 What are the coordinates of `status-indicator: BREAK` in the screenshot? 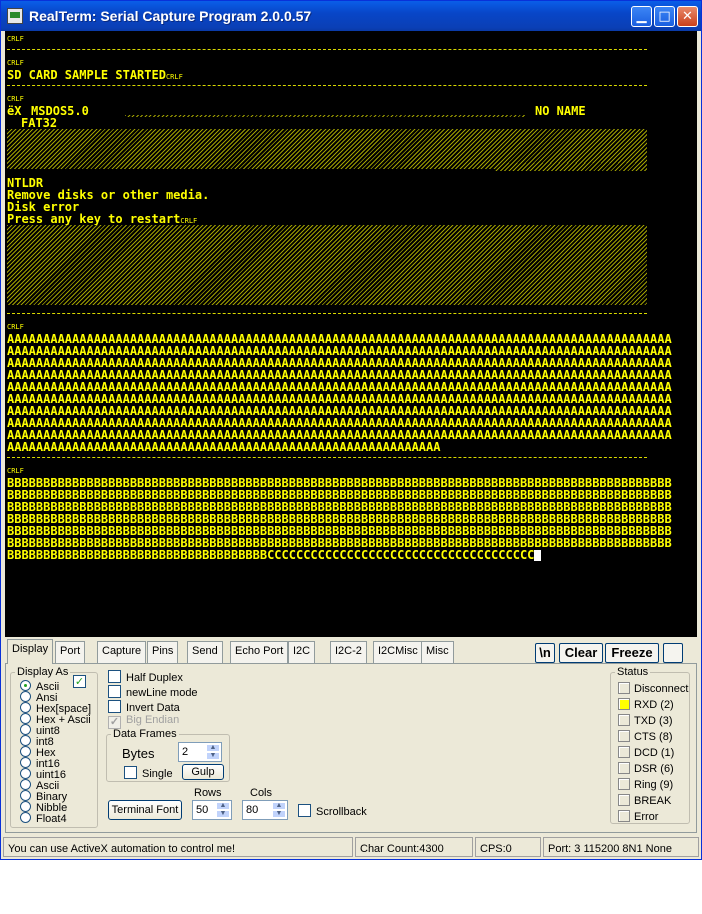 It's located at (644, 800).